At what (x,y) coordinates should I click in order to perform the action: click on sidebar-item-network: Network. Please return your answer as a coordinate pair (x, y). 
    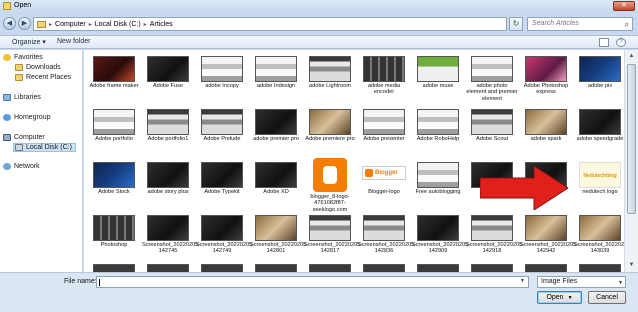
    Looking at the image, I should click on (21, 166).